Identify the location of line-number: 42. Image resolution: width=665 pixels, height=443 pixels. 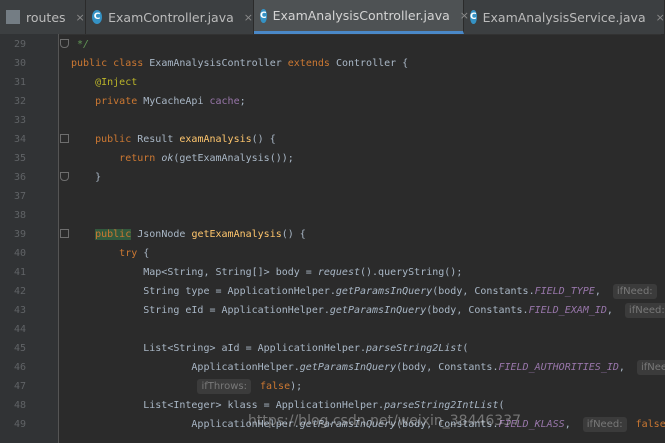
(19, 291).